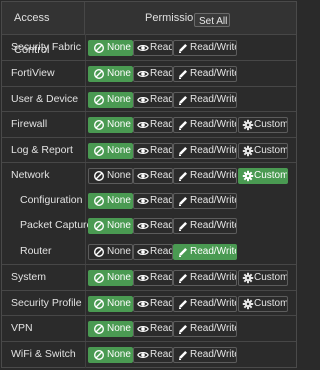  What do you see at coordinates (43, 29) in the screenshot?
I see `access-control-header: Access Control` at bounding box center [43, 29].